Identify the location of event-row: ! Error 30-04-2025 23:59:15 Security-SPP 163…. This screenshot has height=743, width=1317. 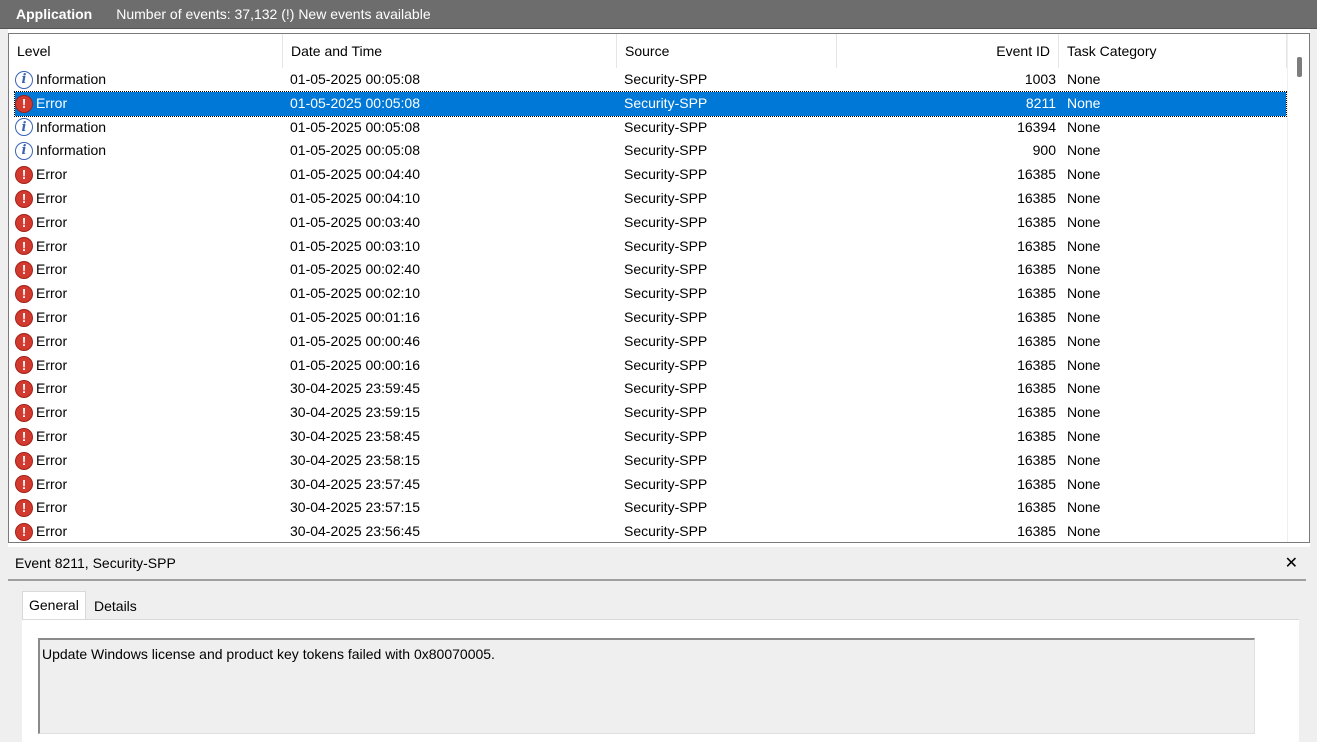
(650, 413).